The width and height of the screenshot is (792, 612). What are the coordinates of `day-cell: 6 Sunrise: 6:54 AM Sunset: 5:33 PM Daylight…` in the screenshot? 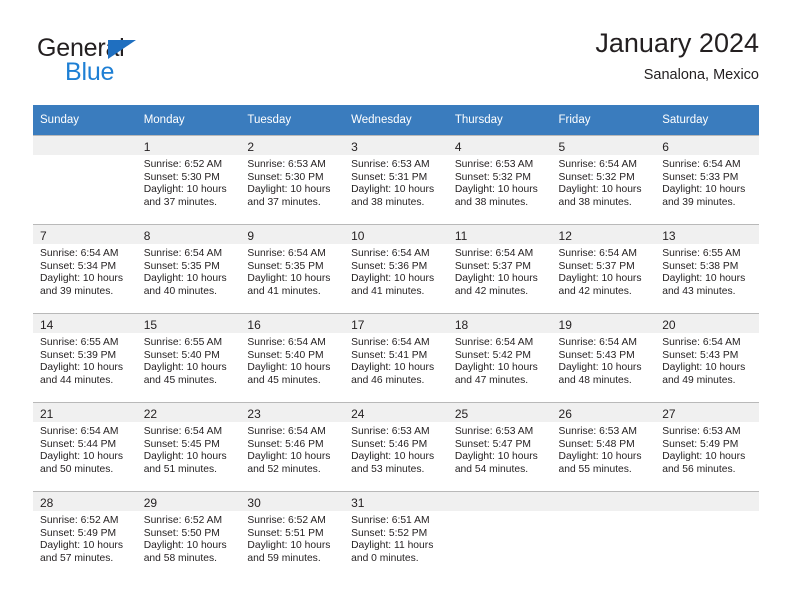 It's located at (707, 179).